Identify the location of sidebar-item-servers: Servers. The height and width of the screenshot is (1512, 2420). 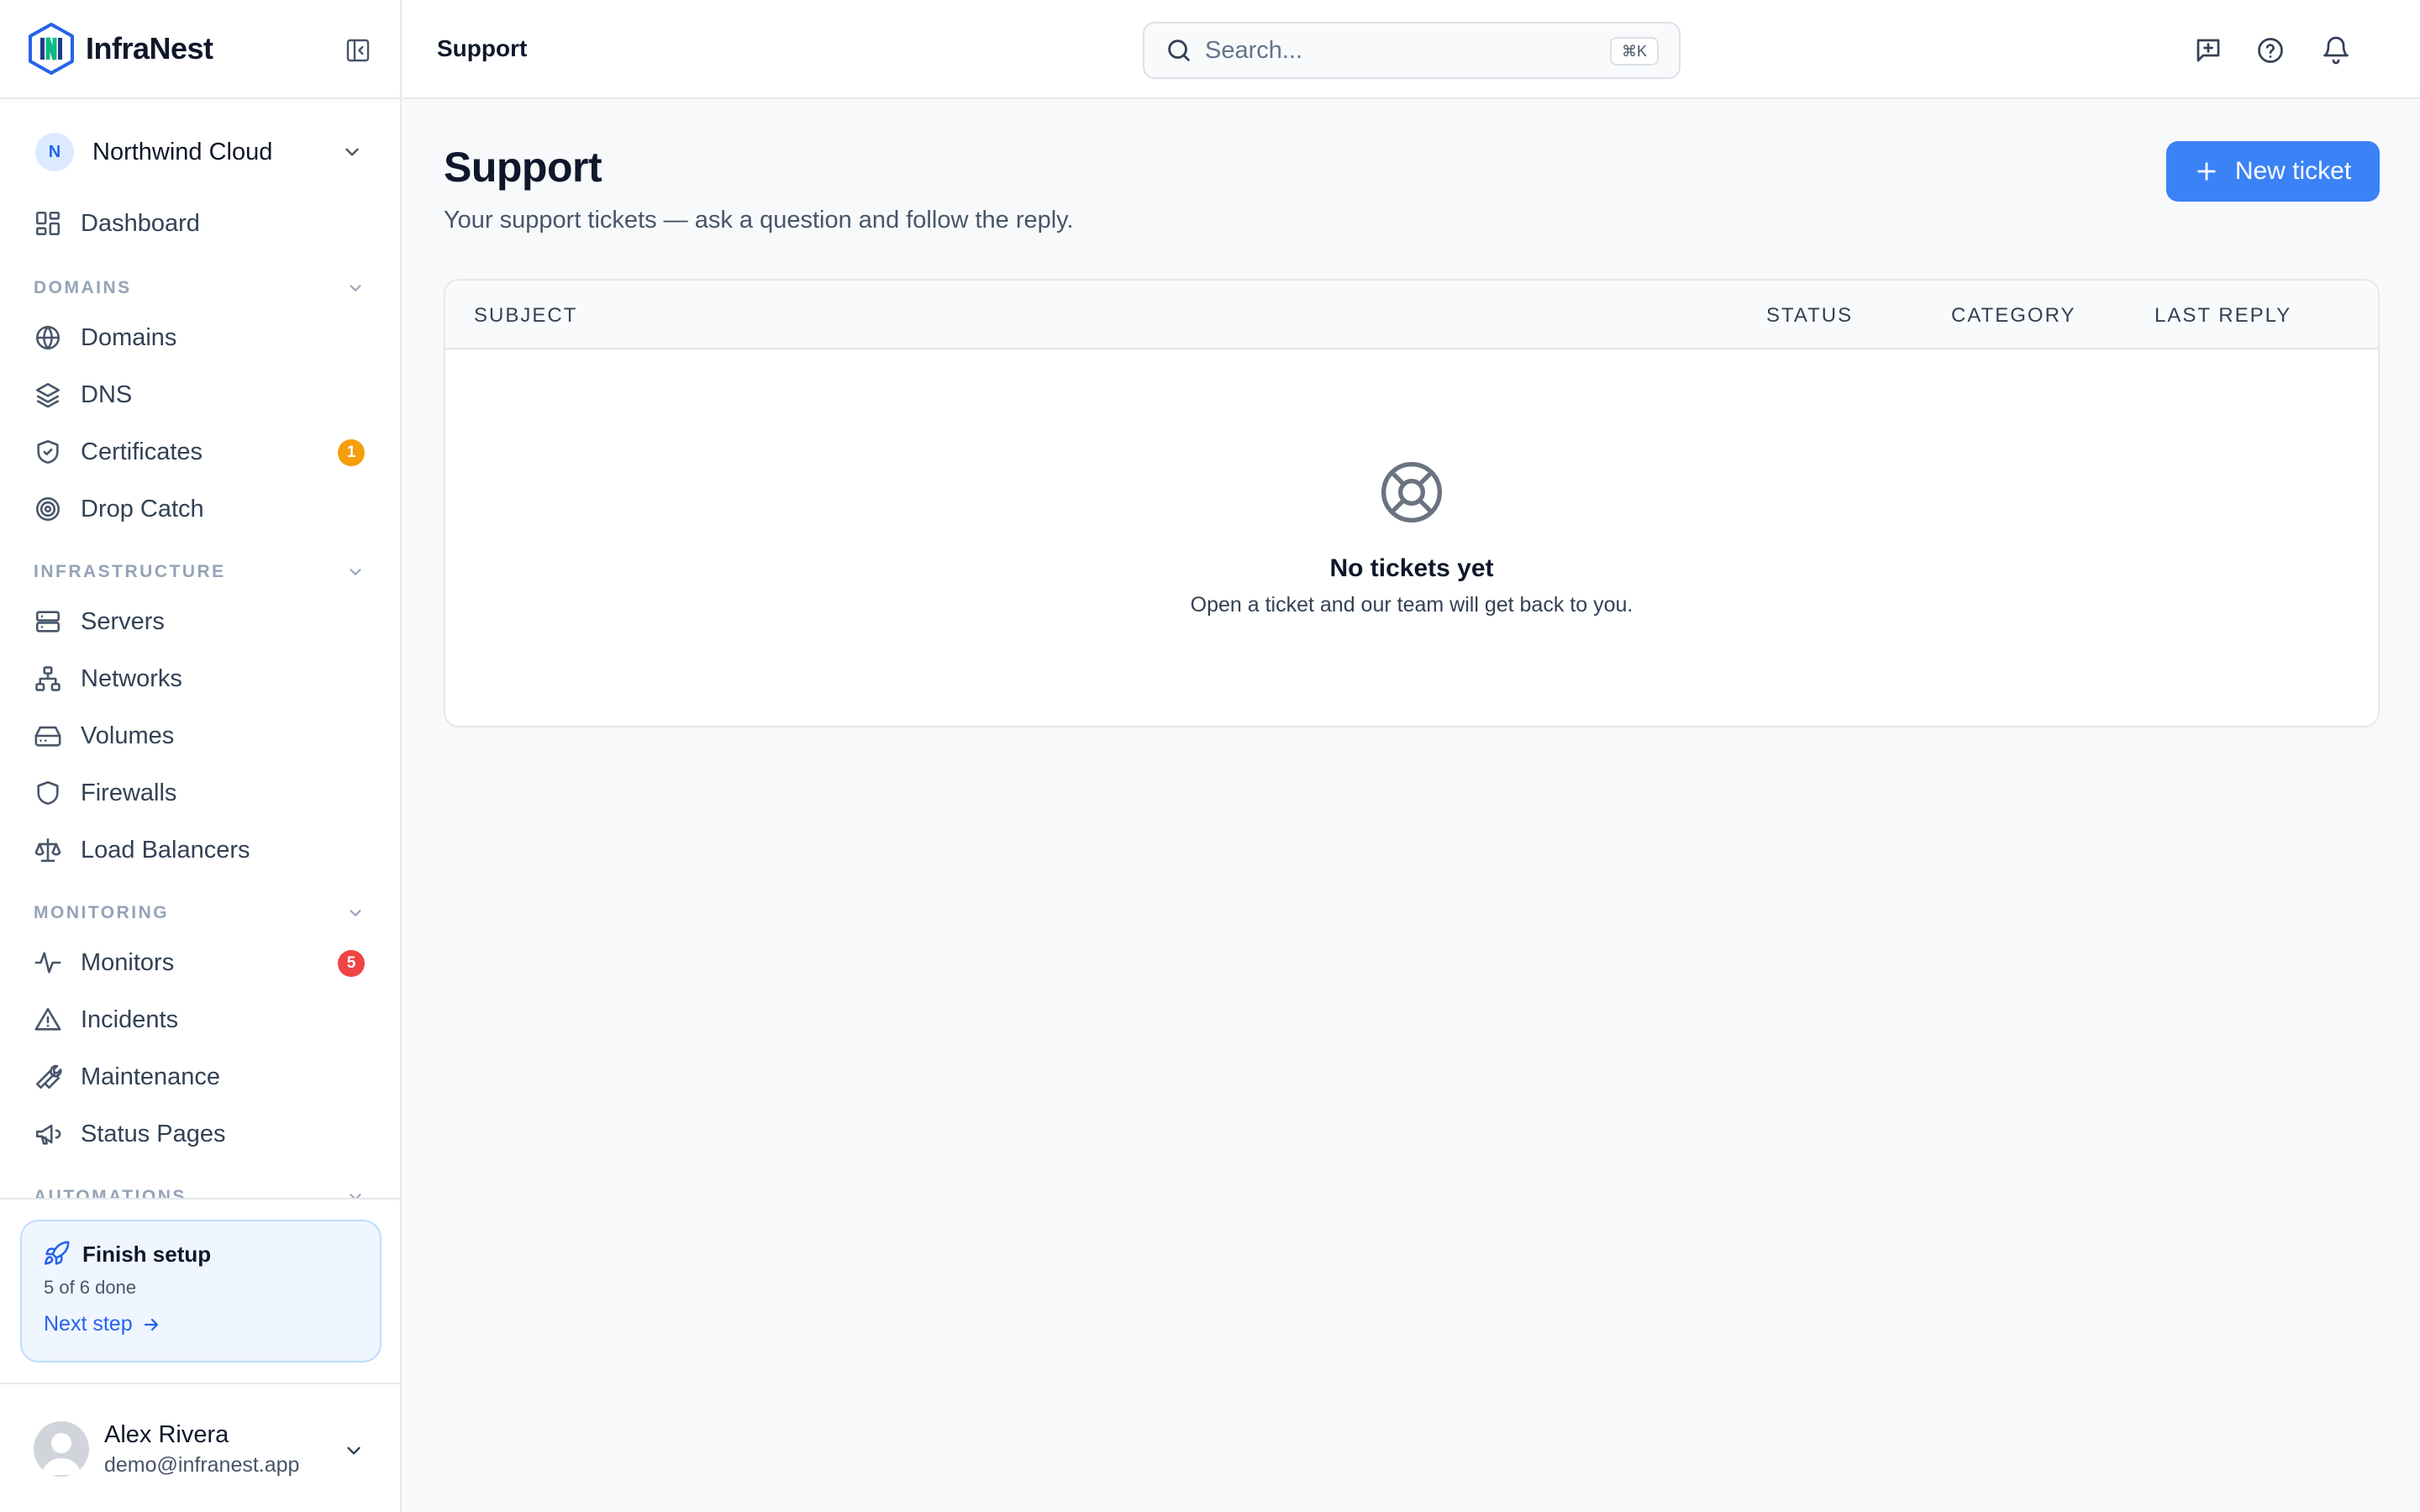
(202, 621).